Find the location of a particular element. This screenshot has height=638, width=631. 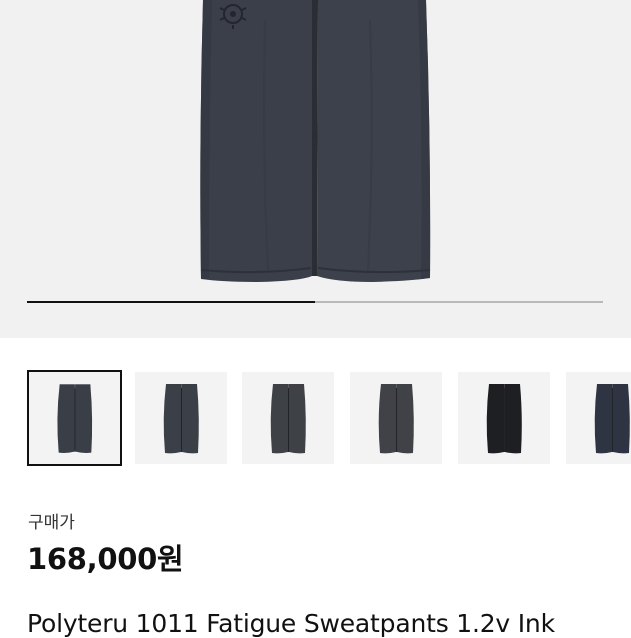

carousel-progress-bar is located at coordinates (315, 302).